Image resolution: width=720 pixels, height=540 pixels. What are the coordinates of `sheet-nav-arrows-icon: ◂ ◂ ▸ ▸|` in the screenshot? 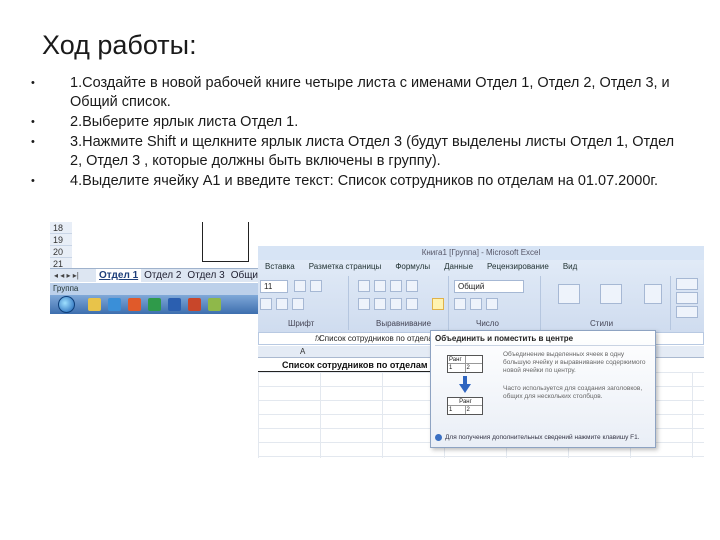 It's located at (73, 275).